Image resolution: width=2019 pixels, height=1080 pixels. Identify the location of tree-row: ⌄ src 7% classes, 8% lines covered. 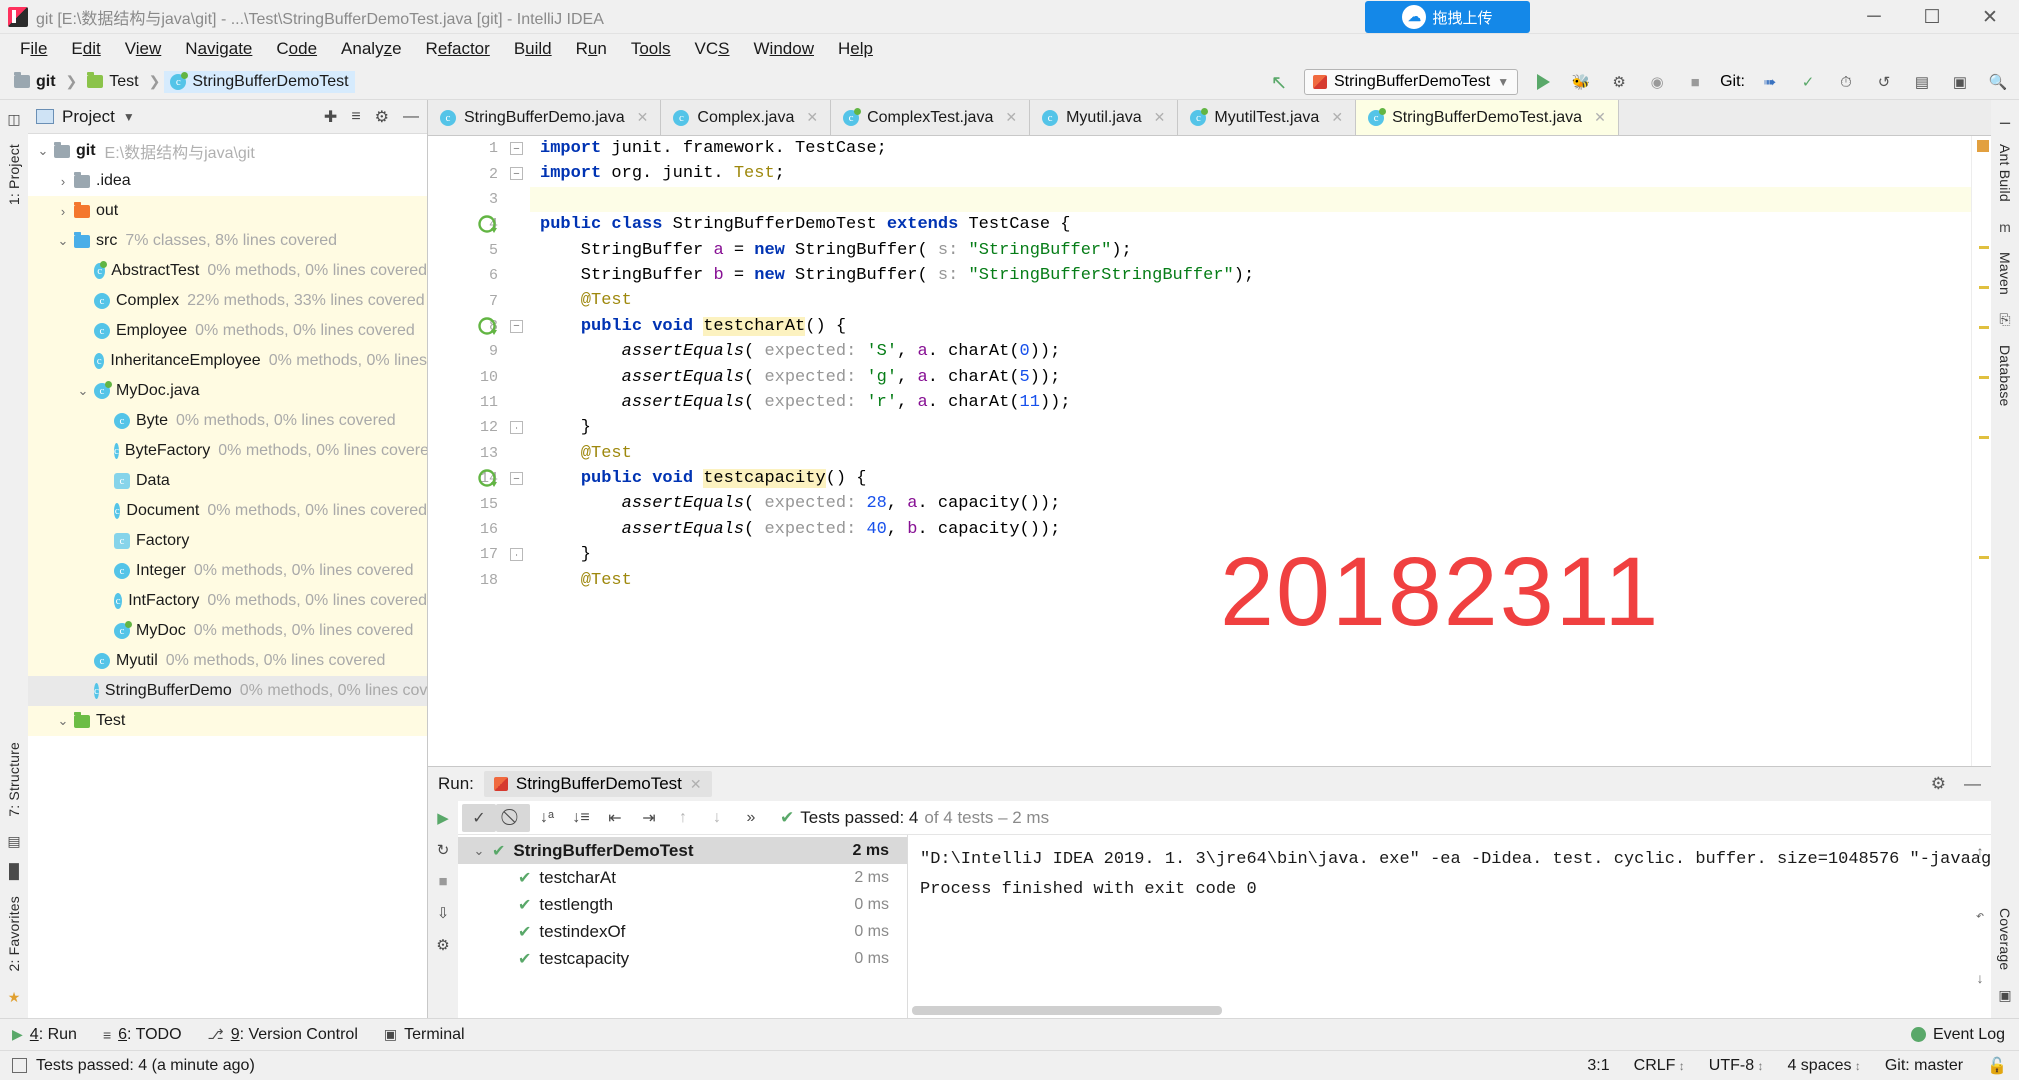
(227, 241).